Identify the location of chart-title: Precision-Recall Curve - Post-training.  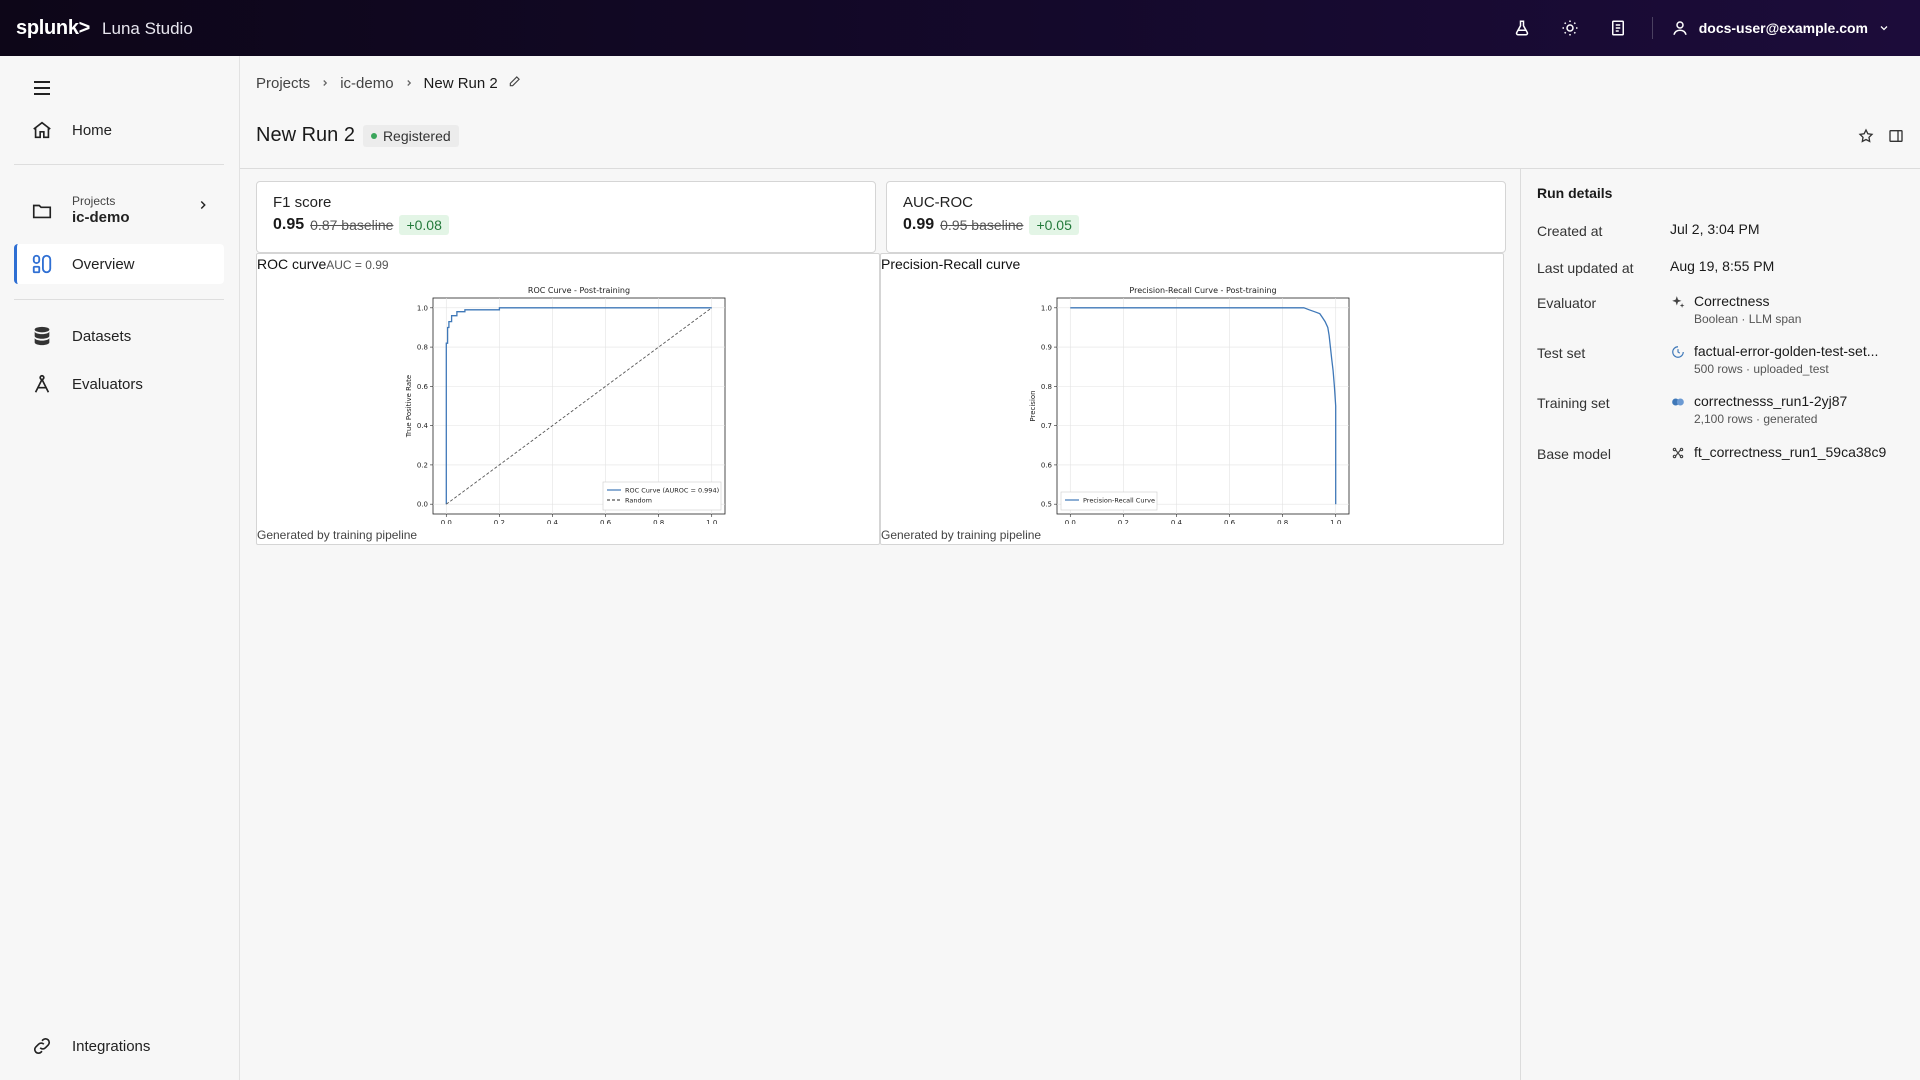
(1202, 290).